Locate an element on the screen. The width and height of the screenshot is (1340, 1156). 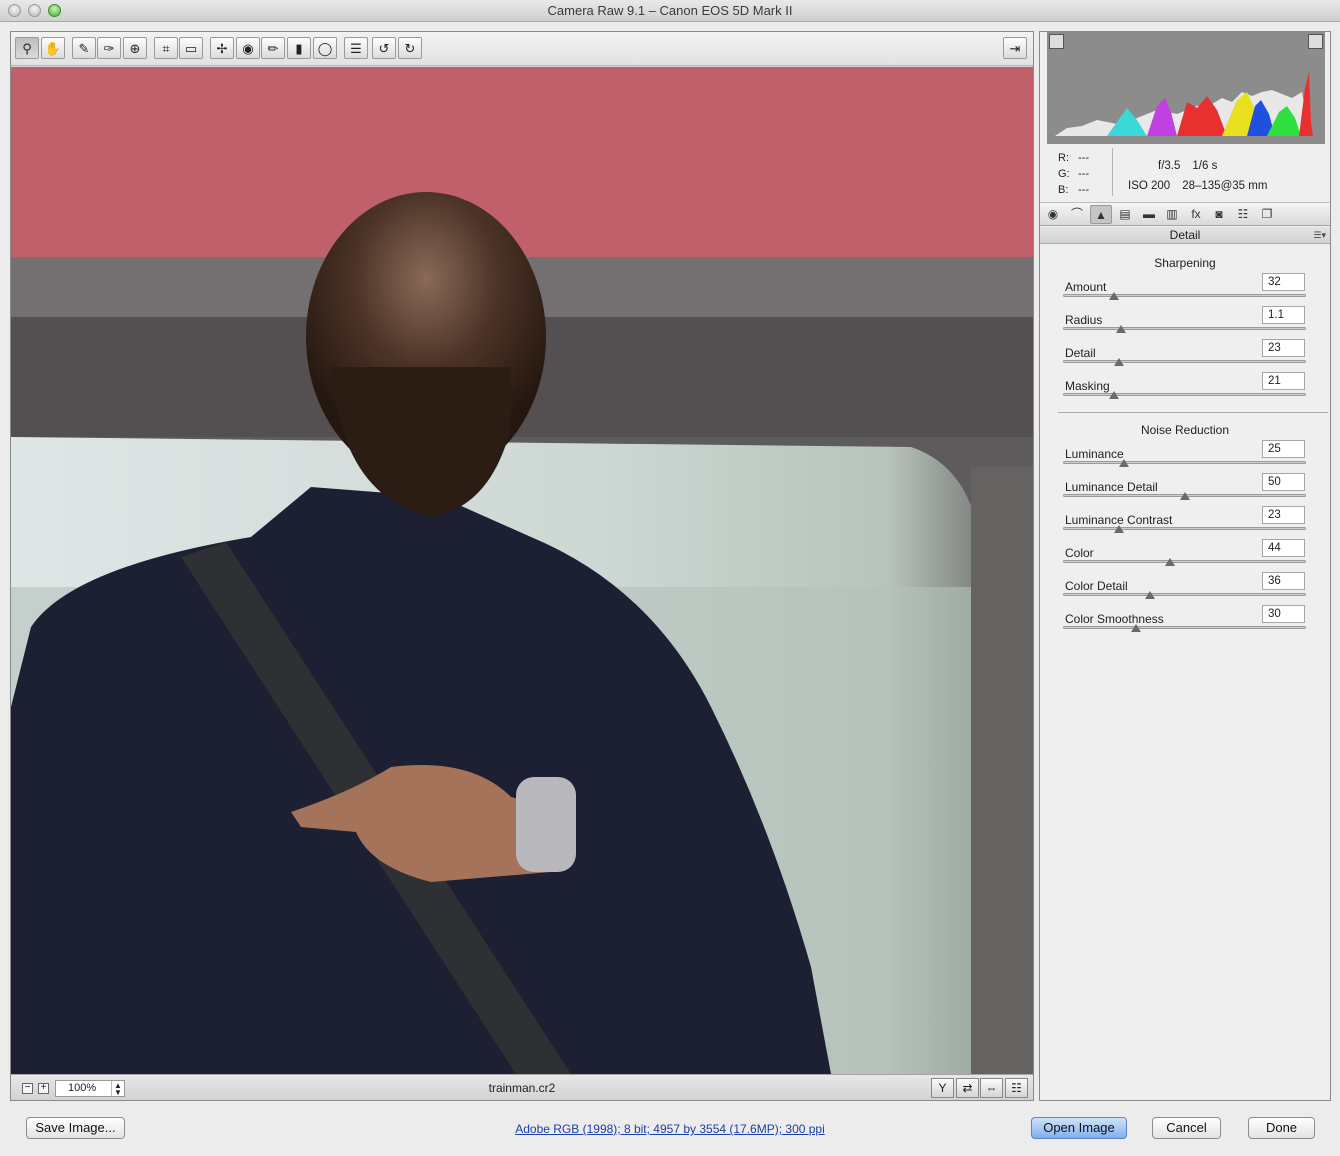
adjustment-brush-tool: ✏ is located at coordinates (273, 48).